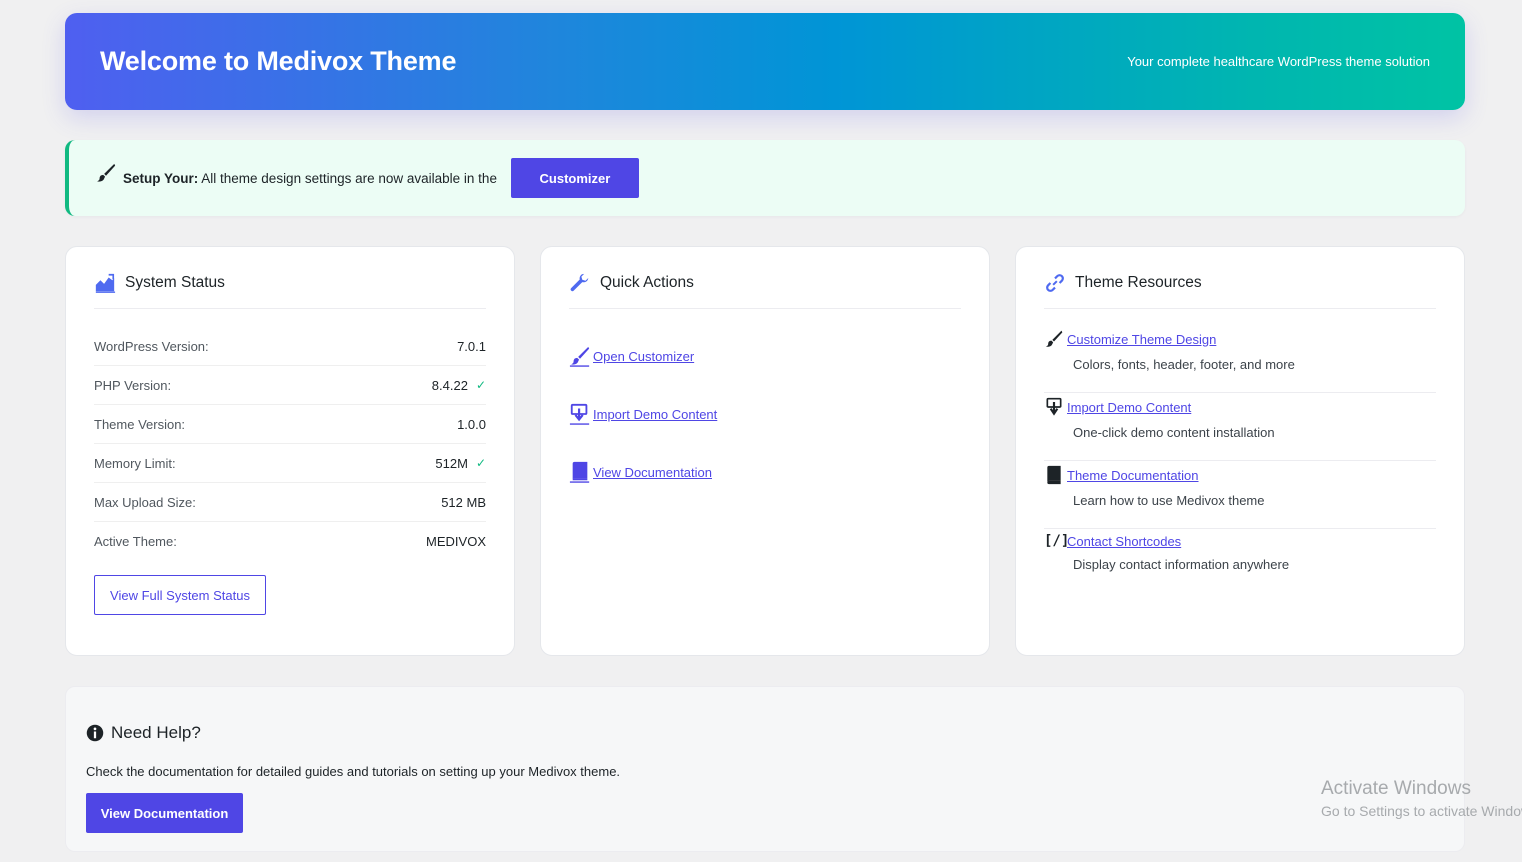 This screenshot has width=1522, height=862. Describe the element at coordinates (765, 356) in the screenshot. I see `quick-action-item: Open Customizer` at that location.